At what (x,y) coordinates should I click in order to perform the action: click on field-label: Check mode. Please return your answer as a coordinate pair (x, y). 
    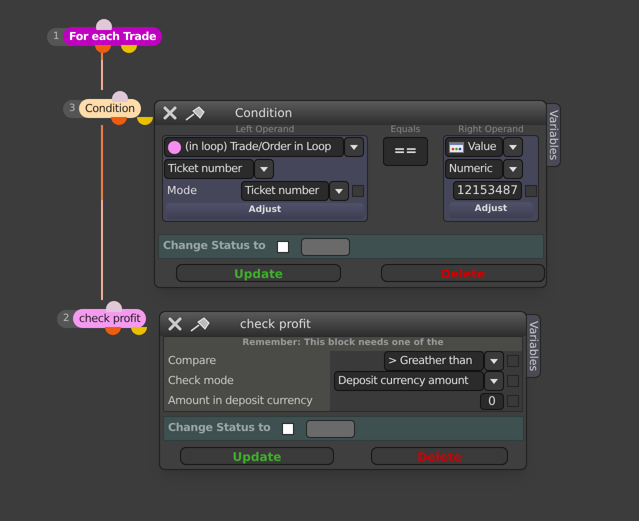
    Looking at the image, I should click on (247, 381).